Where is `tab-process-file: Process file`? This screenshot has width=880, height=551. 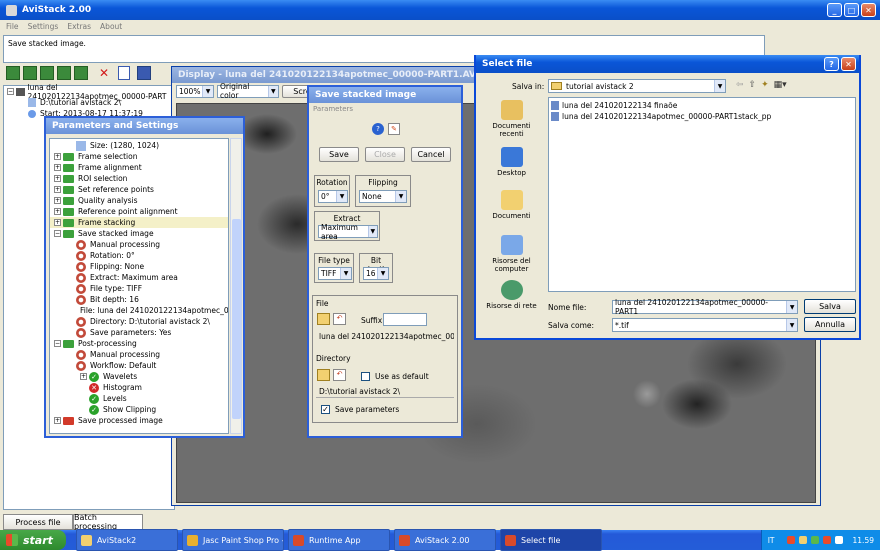 tab-process-file: Process file is located at coordinates (38, 522).